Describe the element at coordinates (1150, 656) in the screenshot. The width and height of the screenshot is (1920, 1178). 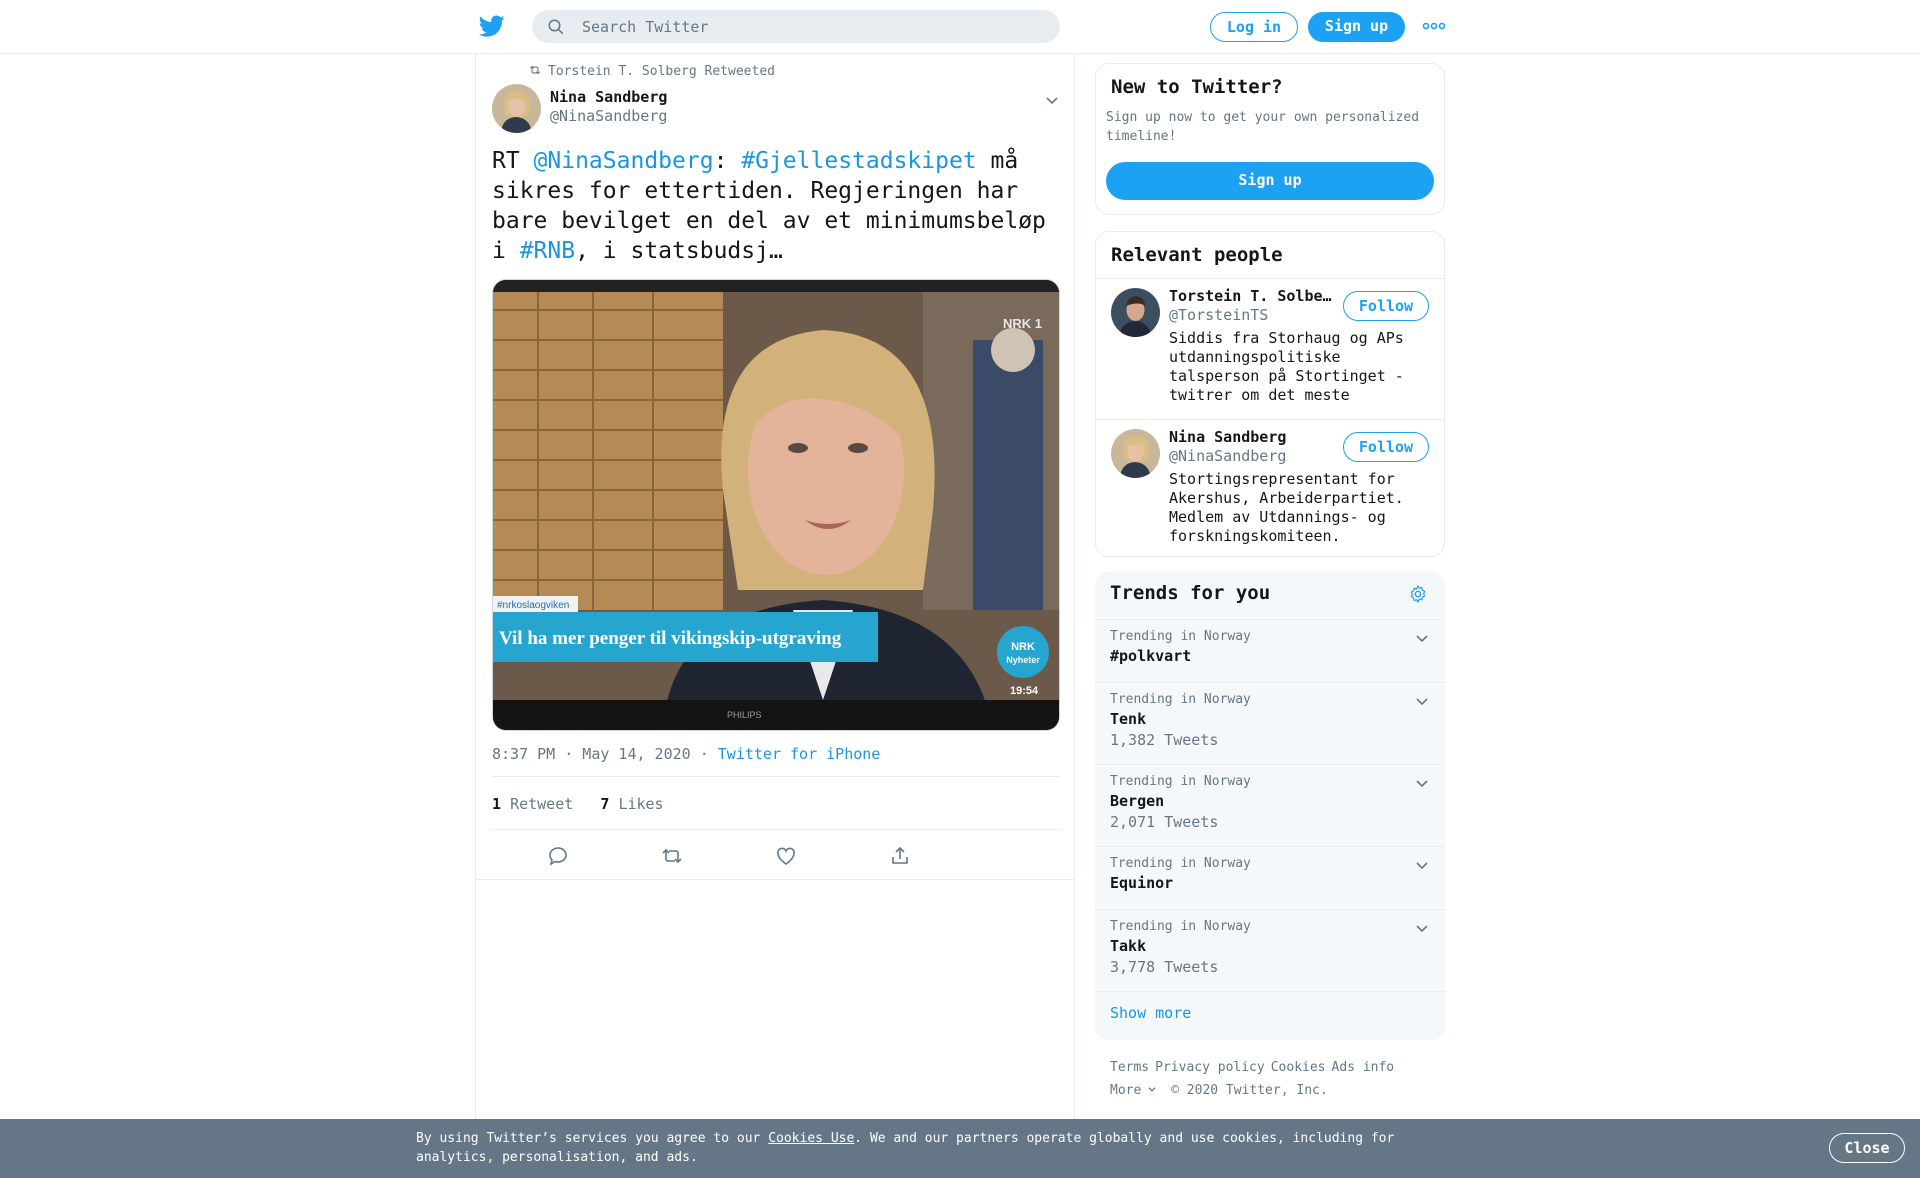
I see `trend-name: #polkvart` at that location.